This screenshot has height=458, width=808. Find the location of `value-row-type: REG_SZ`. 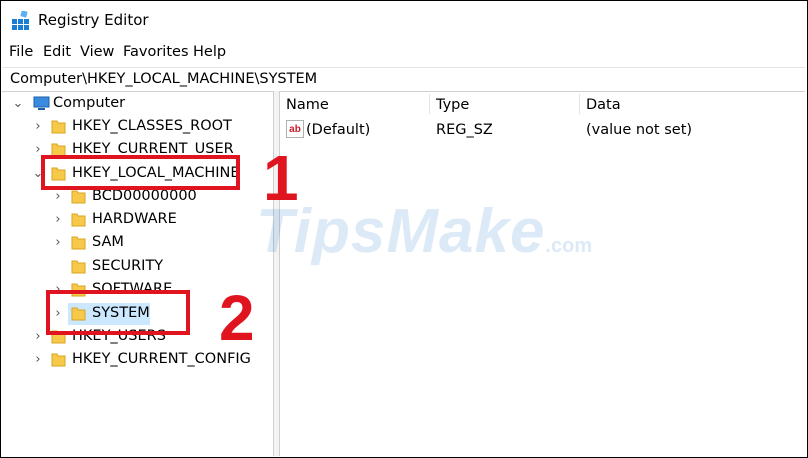

value-row-type: REG_SZ is located at coordinates (464, 130).